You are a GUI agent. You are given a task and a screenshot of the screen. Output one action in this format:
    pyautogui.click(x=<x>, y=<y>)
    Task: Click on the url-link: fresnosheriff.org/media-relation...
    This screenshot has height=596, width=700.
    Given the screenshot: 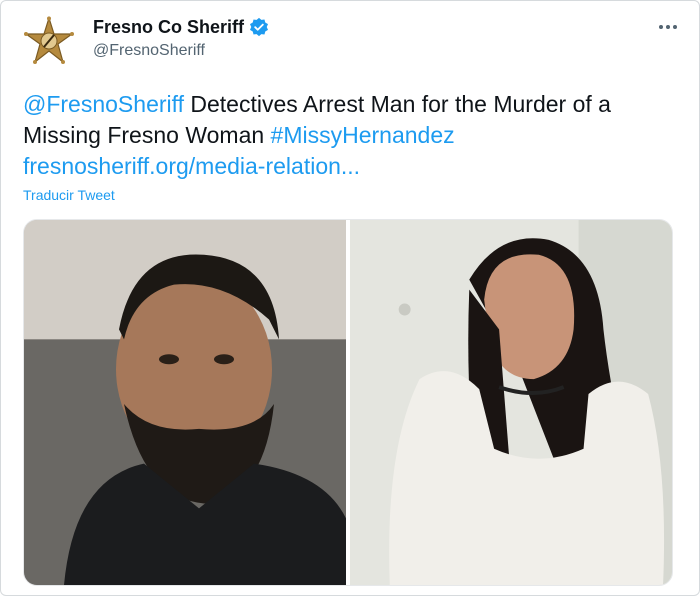 What is the action you would take?
    pyautogui.click(x=191, y=166)
    